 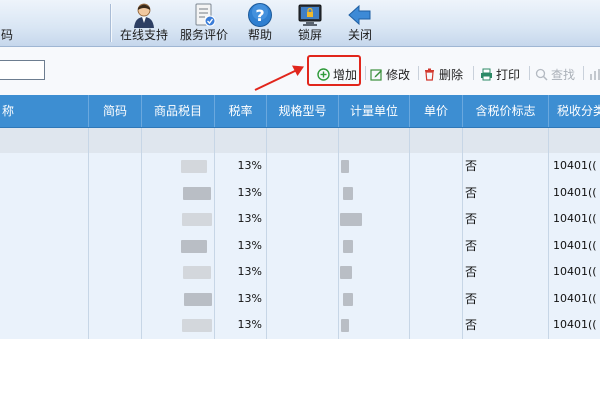 I want to click on delete-label: 删除, so click(x=451, y=74).